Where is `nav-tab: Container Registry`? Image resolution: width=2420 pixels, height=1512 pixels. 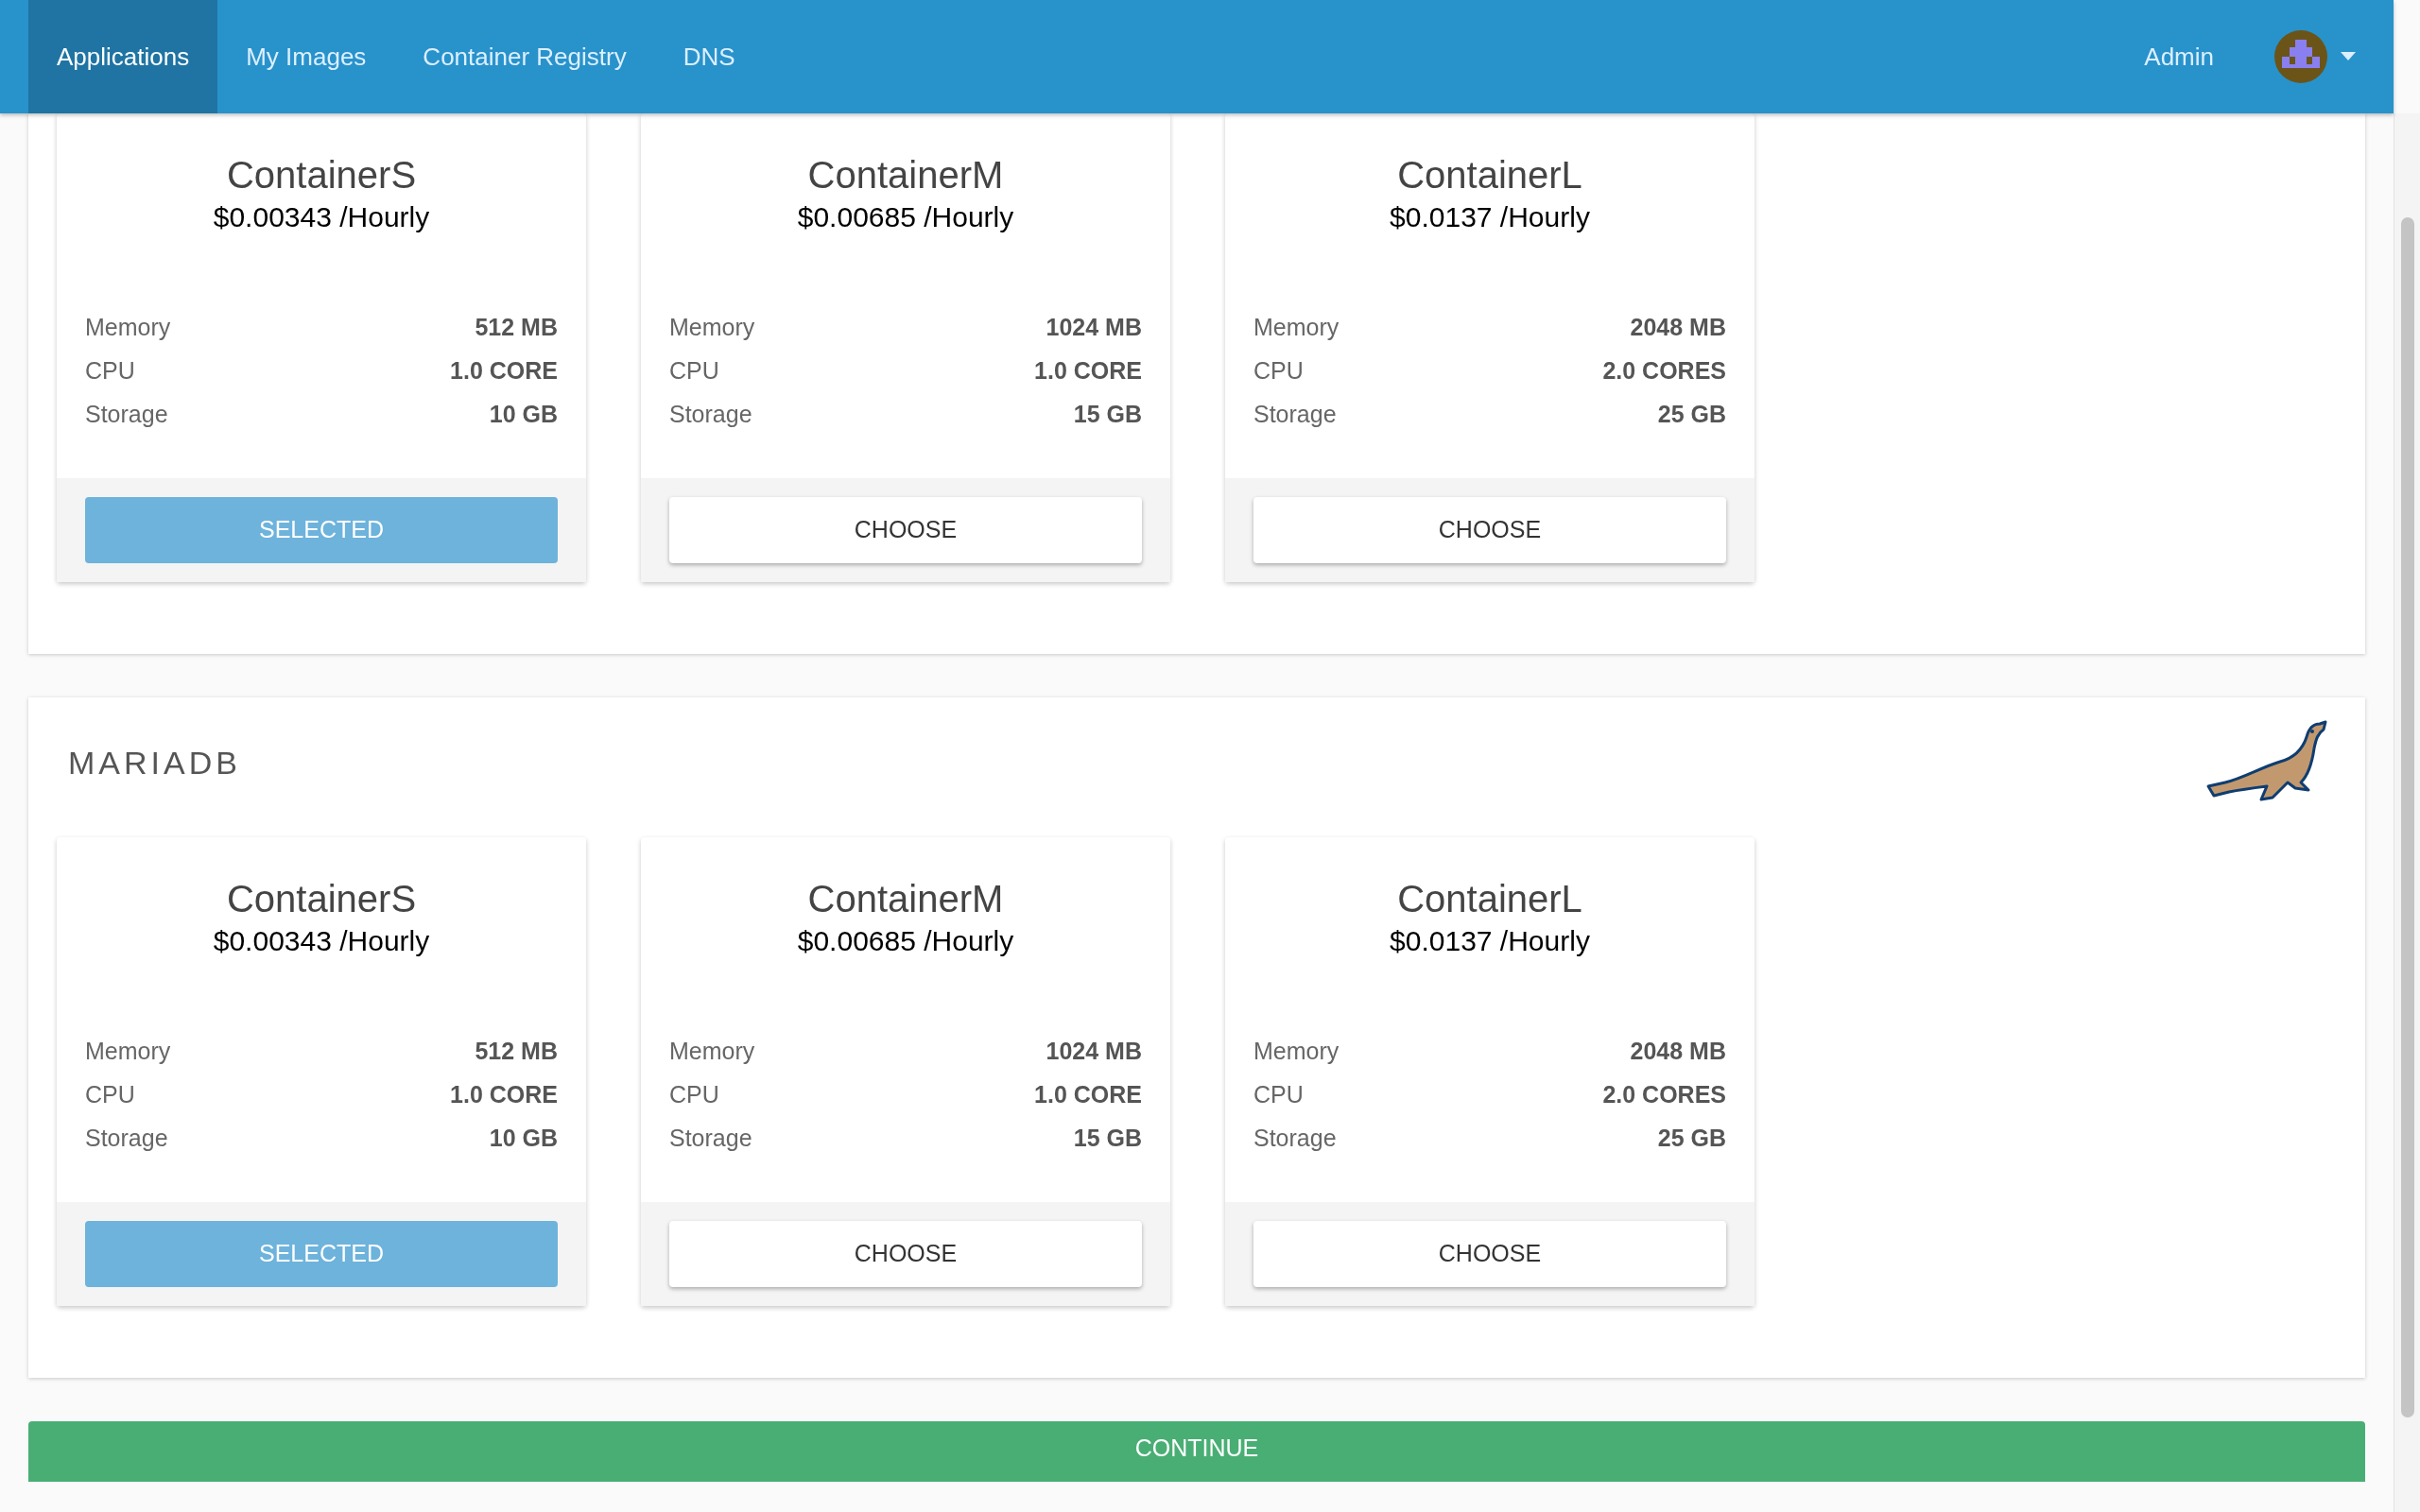 nav-tab: Container Registry is located at coordinates (525, 56).